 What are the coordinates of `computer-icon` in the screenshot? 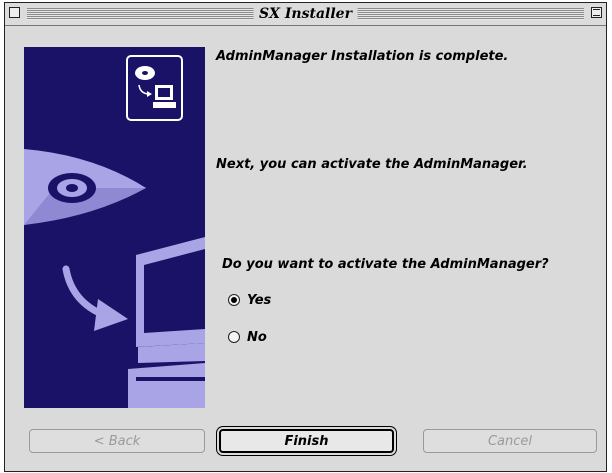 It's located at (166, 322).